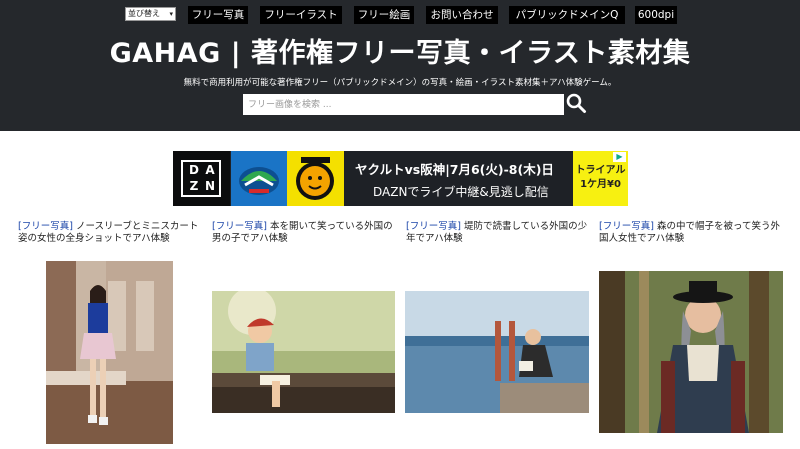 The image size is (800, 449). I want to click on post-caption: [フリー写真] 堤防で読書している外国の少年でアハ体験, so click(499, 233).